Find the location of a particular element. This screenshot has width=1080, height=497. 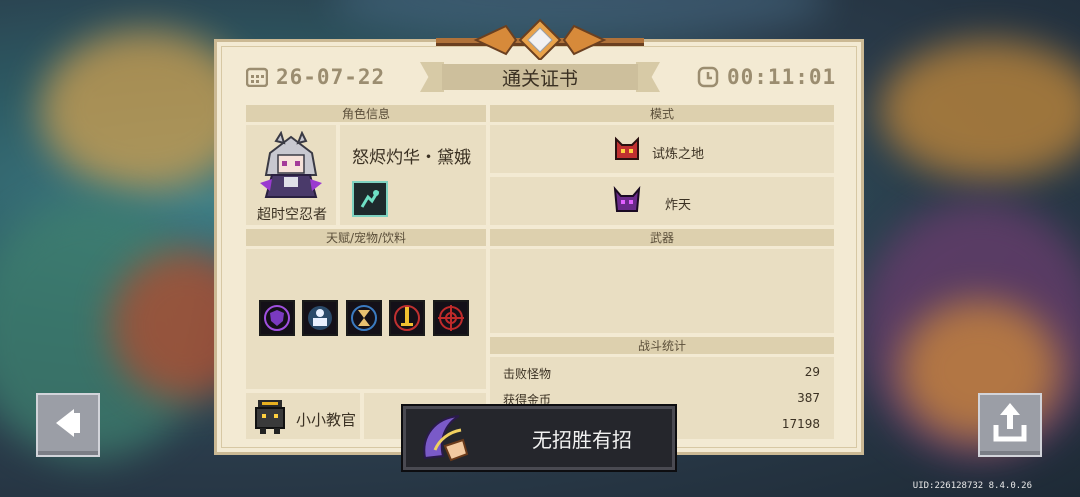

certificate-title: 通关证书 is located at coordinates (539, 78).